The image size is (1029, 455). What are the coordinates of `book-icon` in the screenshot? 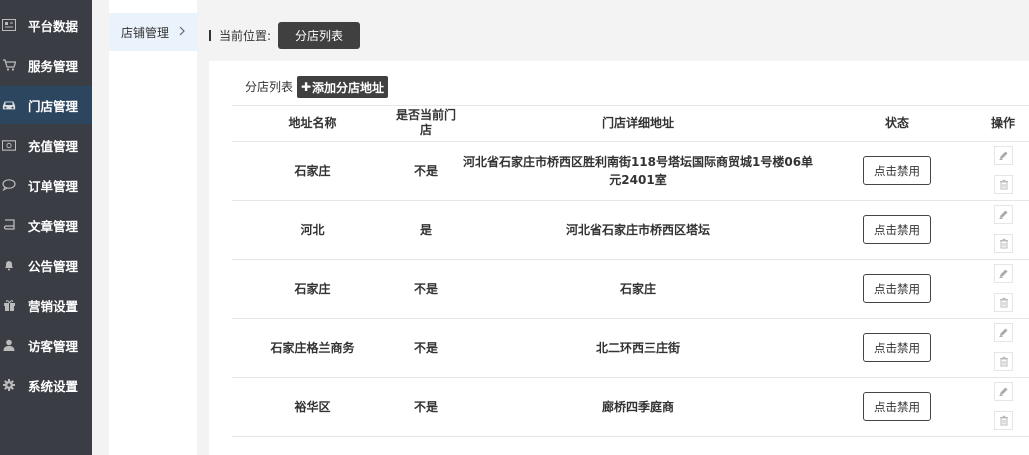 It's located at (9, 225).